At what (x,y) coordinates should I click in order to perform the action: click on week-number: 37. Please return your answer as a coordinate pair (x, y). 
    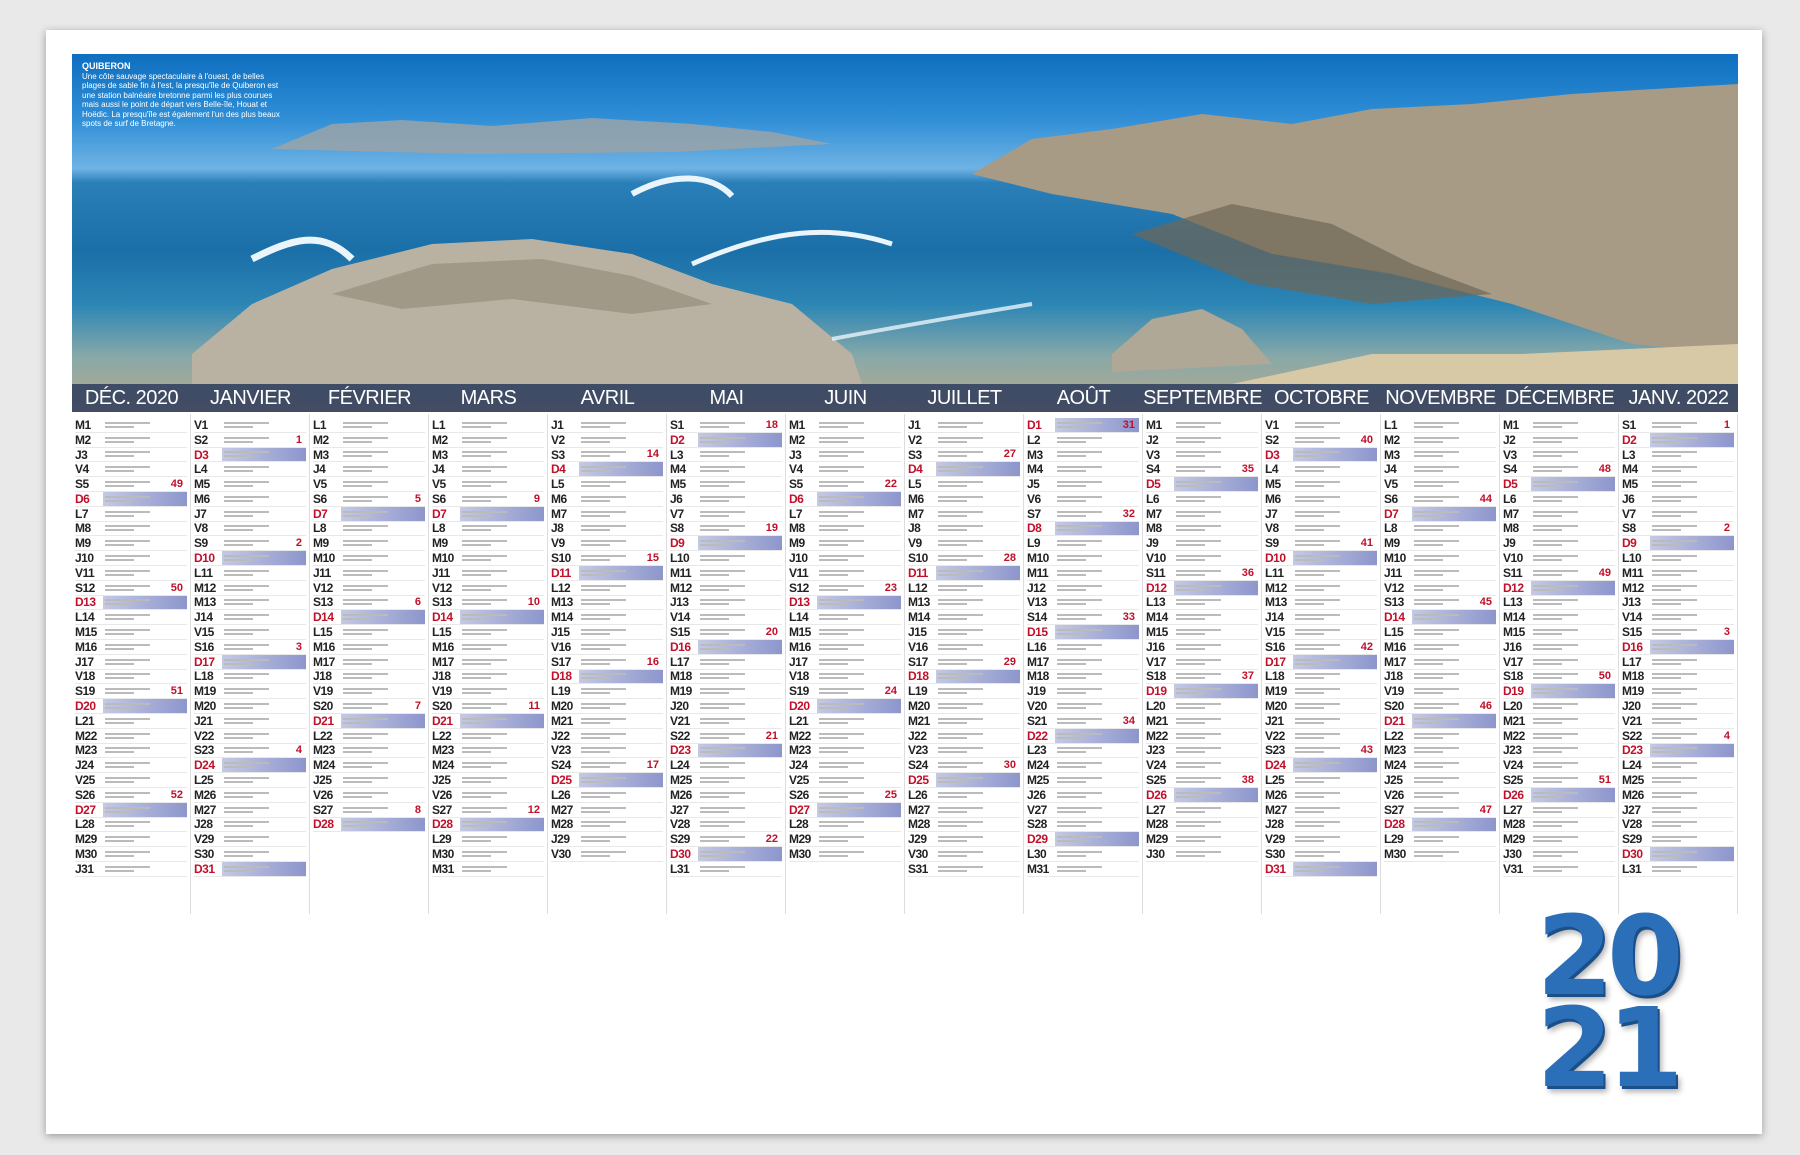
    Looking at the image, I should click on (1247, 676).